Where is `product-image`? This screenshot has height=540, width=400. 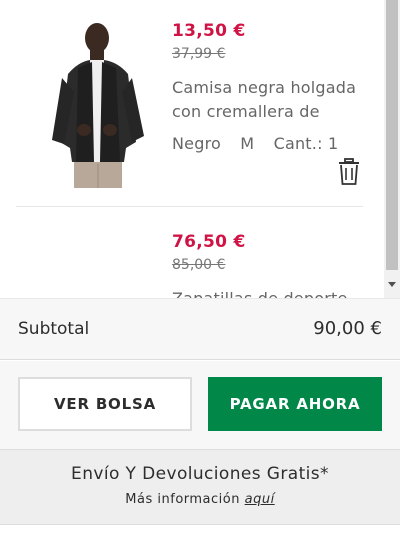 product-image is located at coordinates (100, 100).